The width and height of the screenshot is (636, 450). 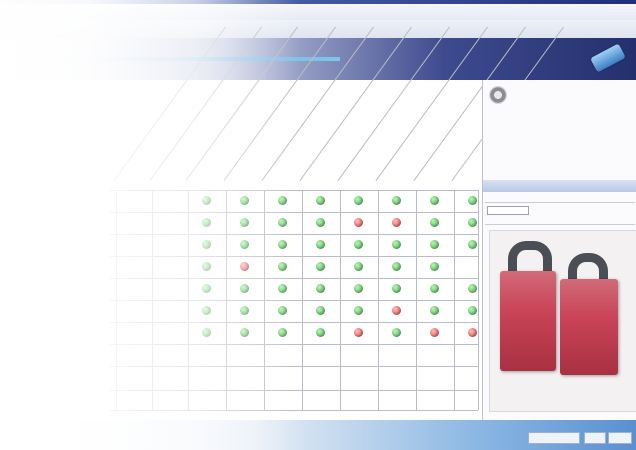 What do you see at coordinates (498, 95) in the screenshot?
I see `gear-icon` at bounding box center [498, 95].